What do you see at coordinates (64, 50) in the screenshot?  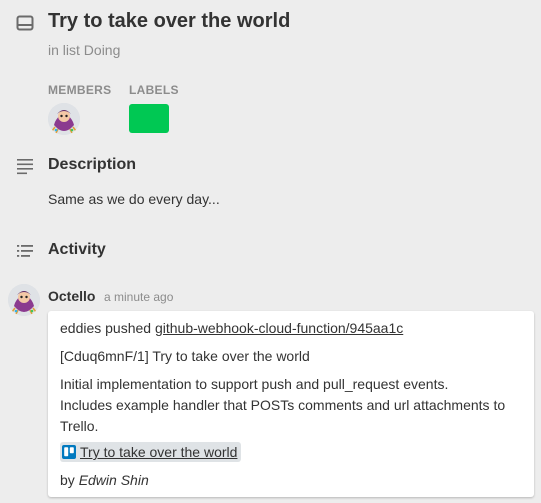 I see `list-prefix: in list` at bounding box center [64, 50].